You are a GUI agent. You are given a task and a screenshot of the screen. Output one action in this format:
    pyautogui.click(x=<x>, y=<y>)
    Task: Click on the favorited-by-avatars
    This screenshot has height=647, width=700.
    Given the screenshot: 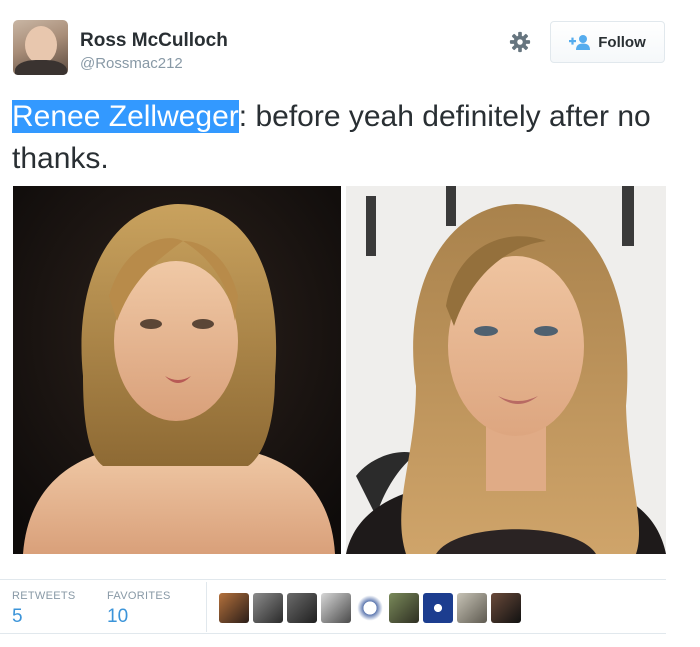 What is the action you would take?
    pyautogui.click(x=370, y=608)
    